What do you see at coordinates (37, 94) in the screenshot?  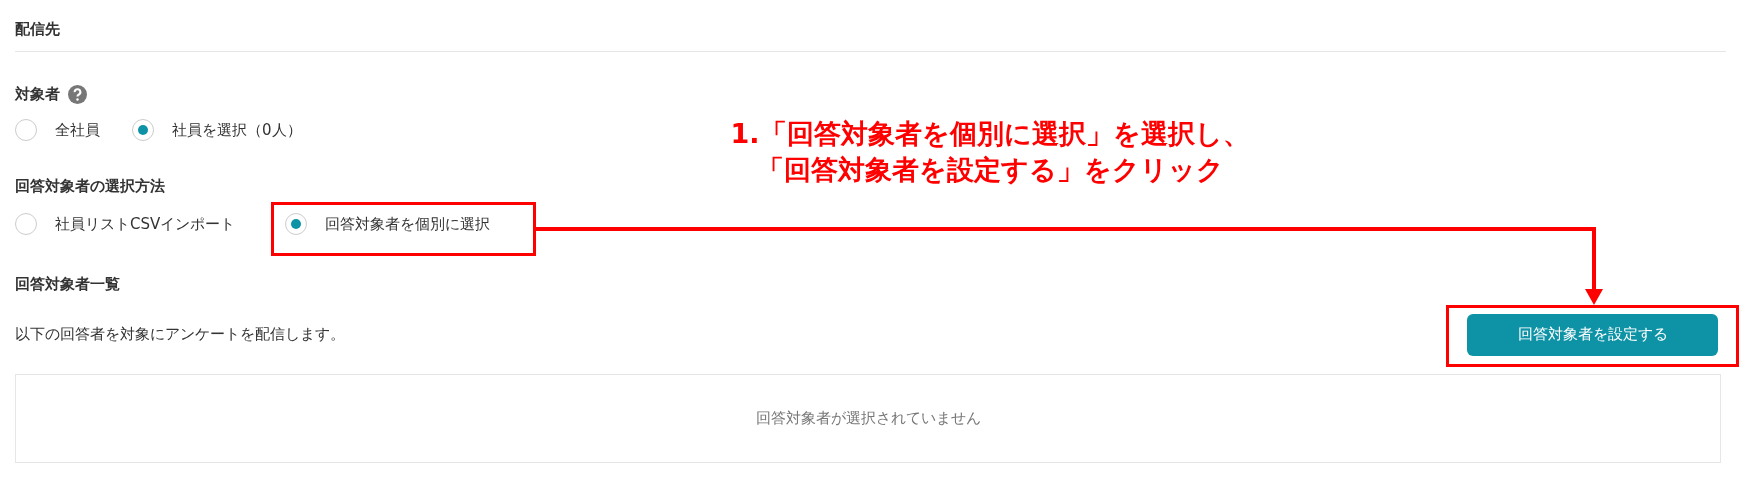 I see `field-label: 対象者` at bounding box center [37, 94].